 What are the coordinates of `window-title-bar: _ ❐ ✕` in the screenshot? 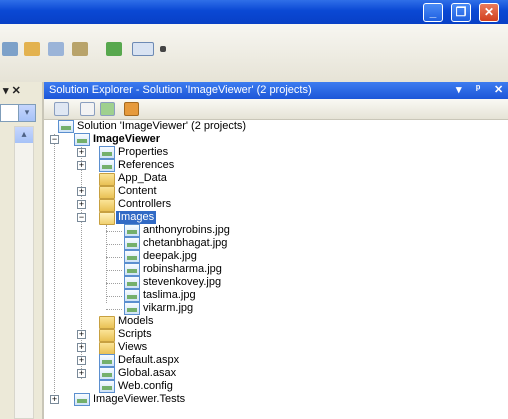 It's located at (254, 12).